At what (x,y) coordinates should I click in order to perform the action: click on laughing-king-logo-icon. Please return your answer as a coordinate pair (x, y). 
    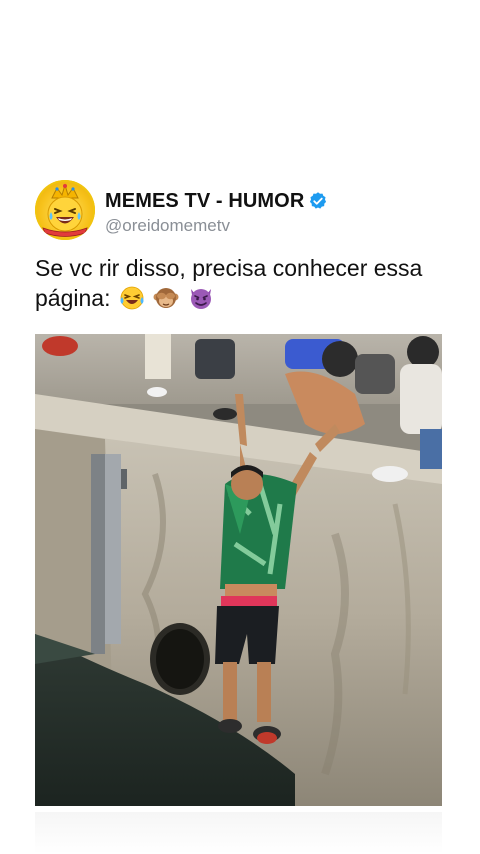
    Looking at the image, I should click on (65, 210).